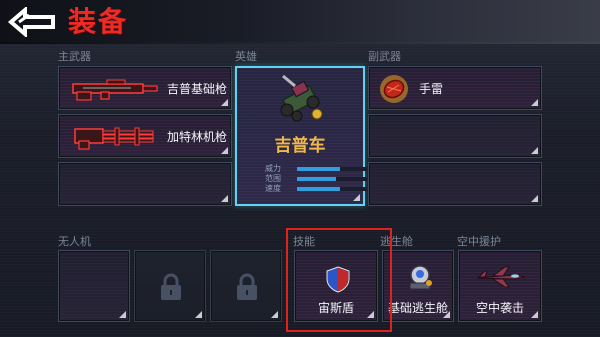  What do you see at coordinates (394, 89) in the screenshot?
I see `grenade-icon` at bounding box center [394, 89].